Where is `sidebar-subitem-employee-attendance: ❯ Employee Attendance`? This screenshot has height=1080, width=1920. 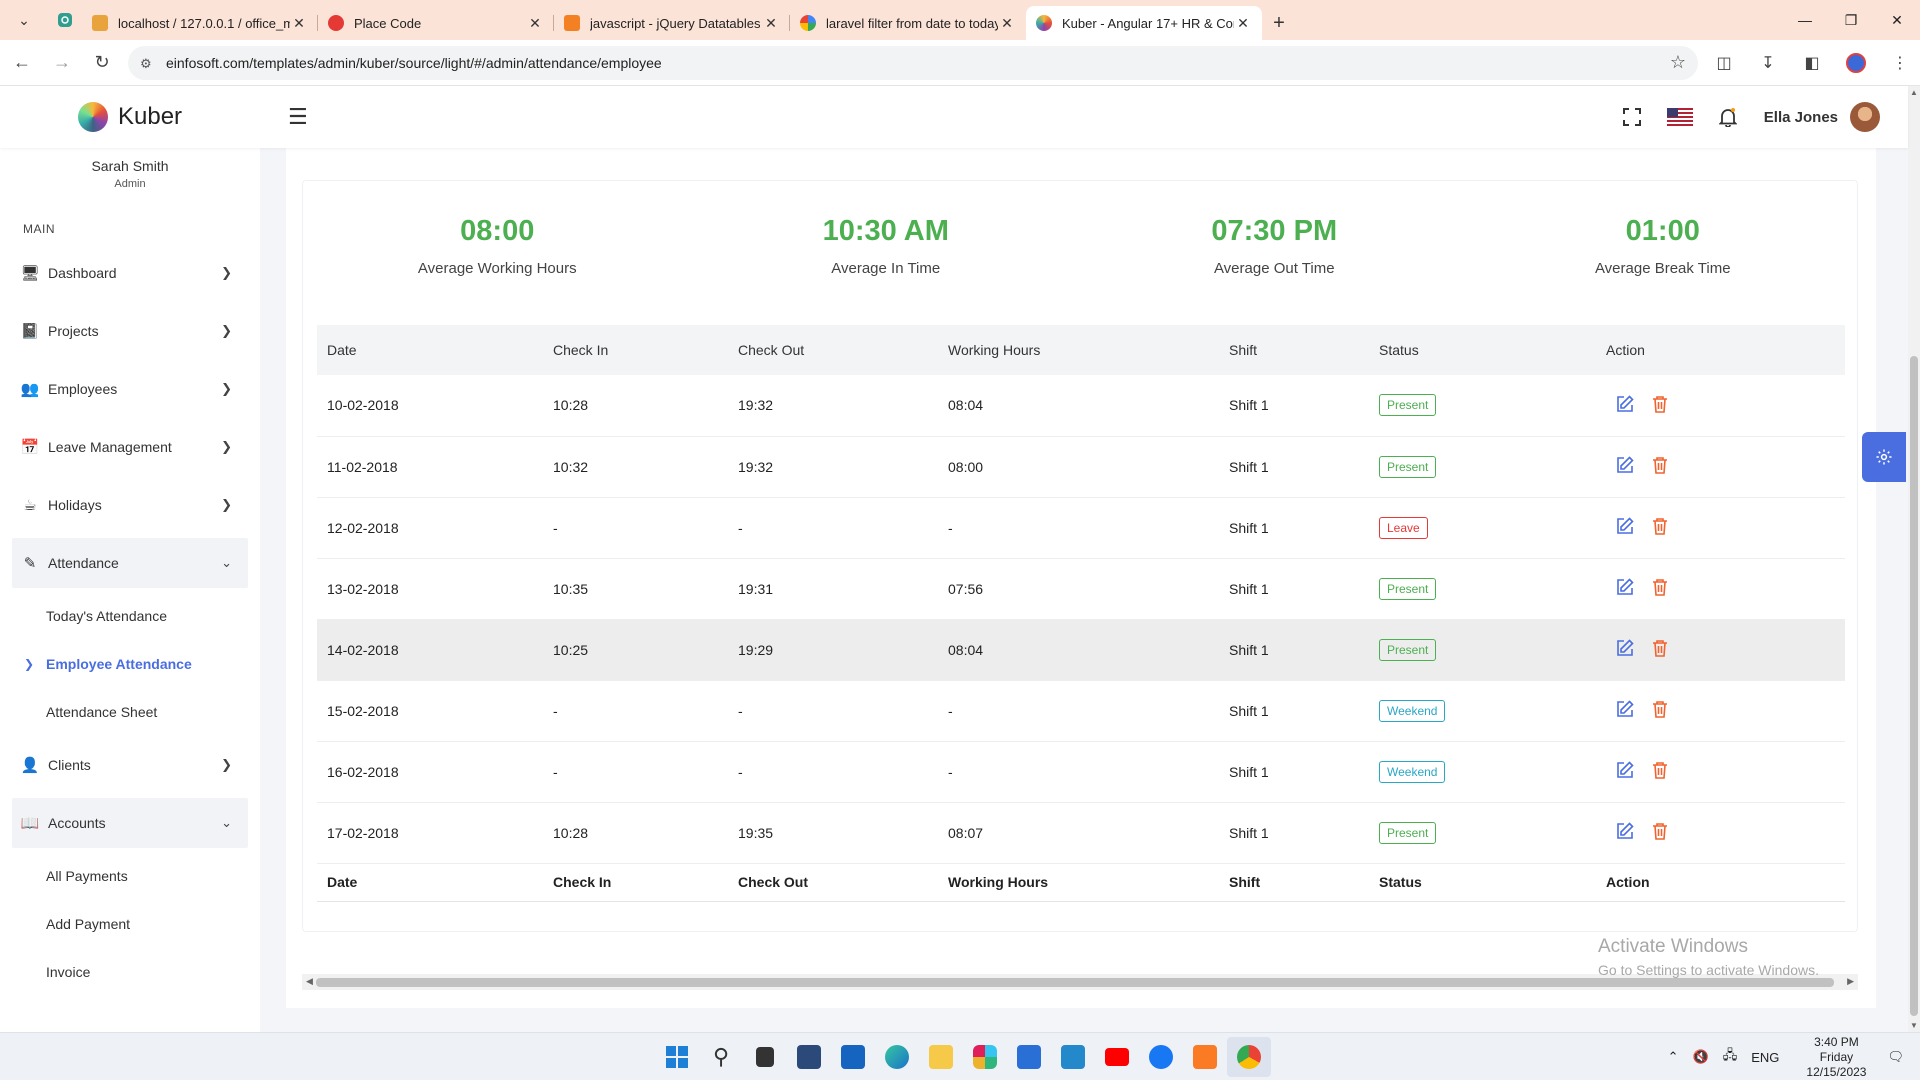 sidebar-subitem-employee-attendance: ❯ Employee Attendance is located at coordinates (130, 664).